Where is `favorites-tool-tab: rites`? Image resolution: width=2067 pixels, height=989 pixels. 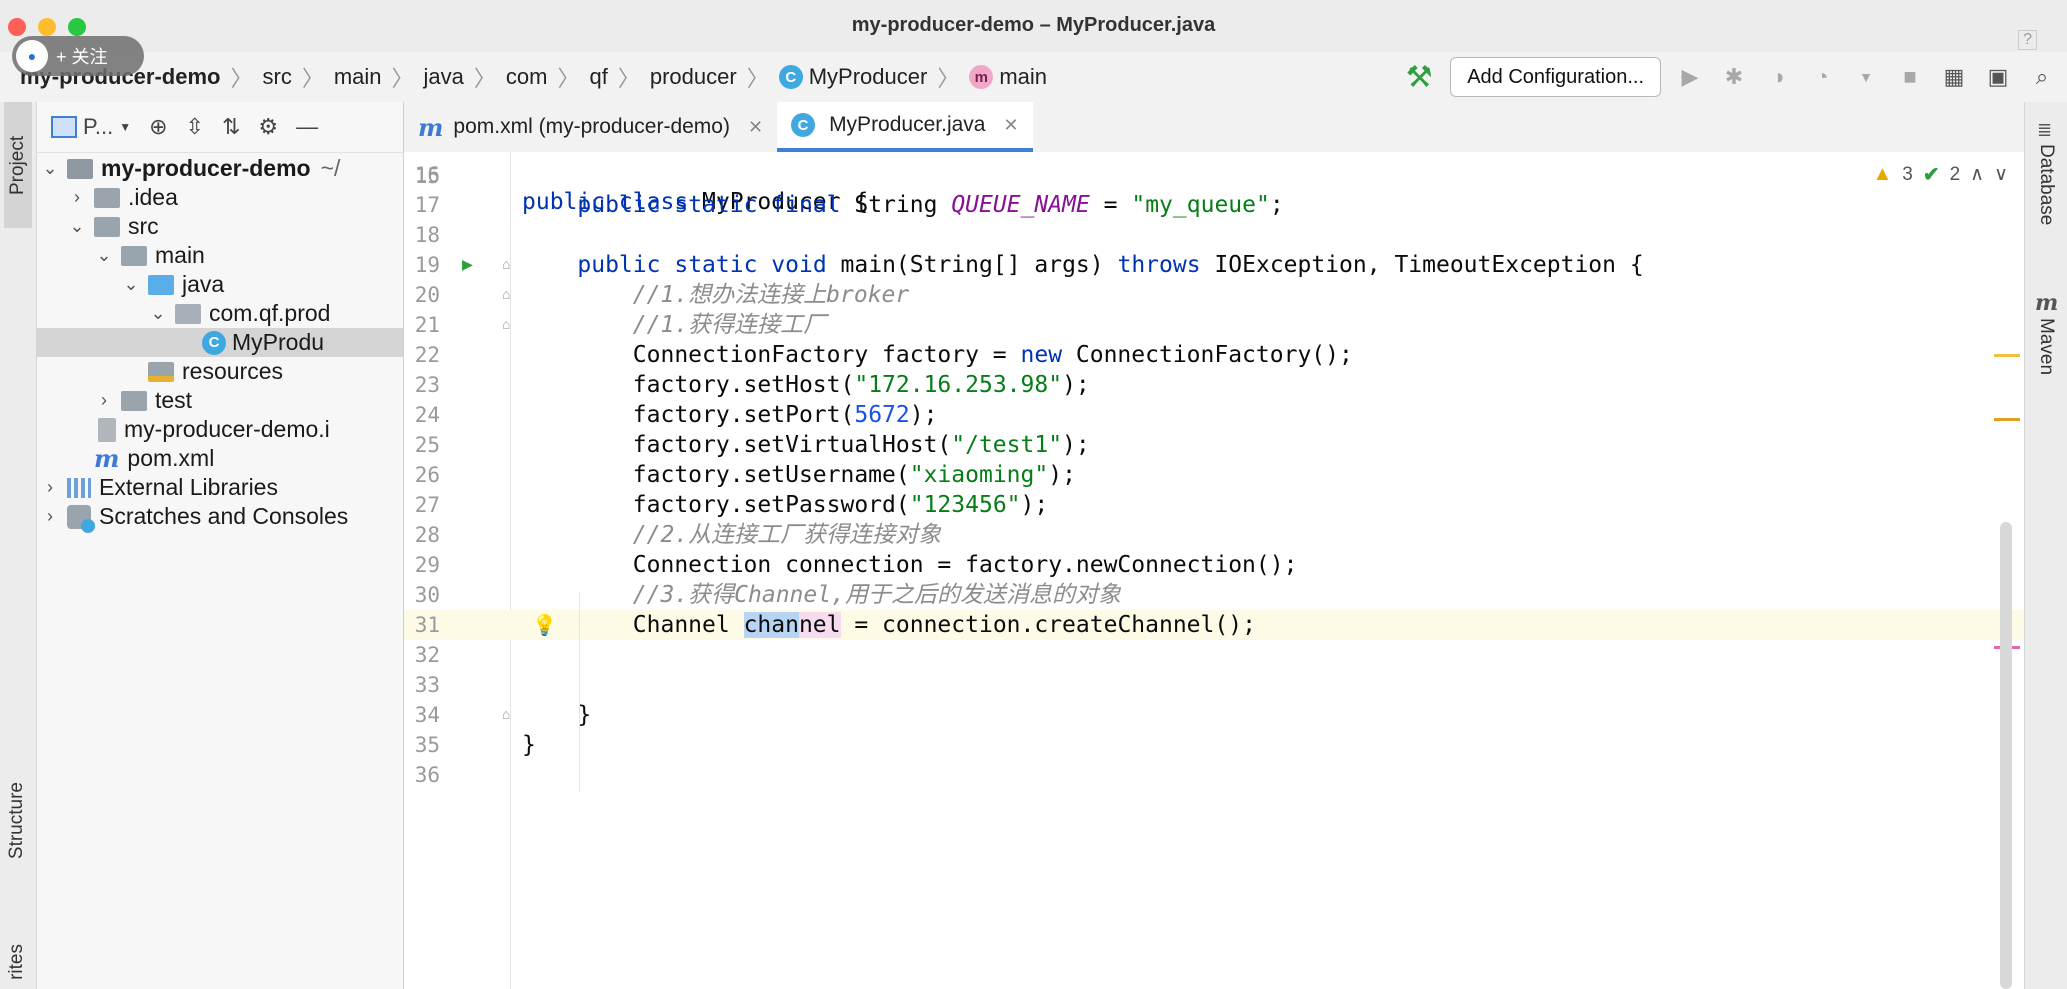
favorites-tool-tab: rites is located at coordinates (17, 962).